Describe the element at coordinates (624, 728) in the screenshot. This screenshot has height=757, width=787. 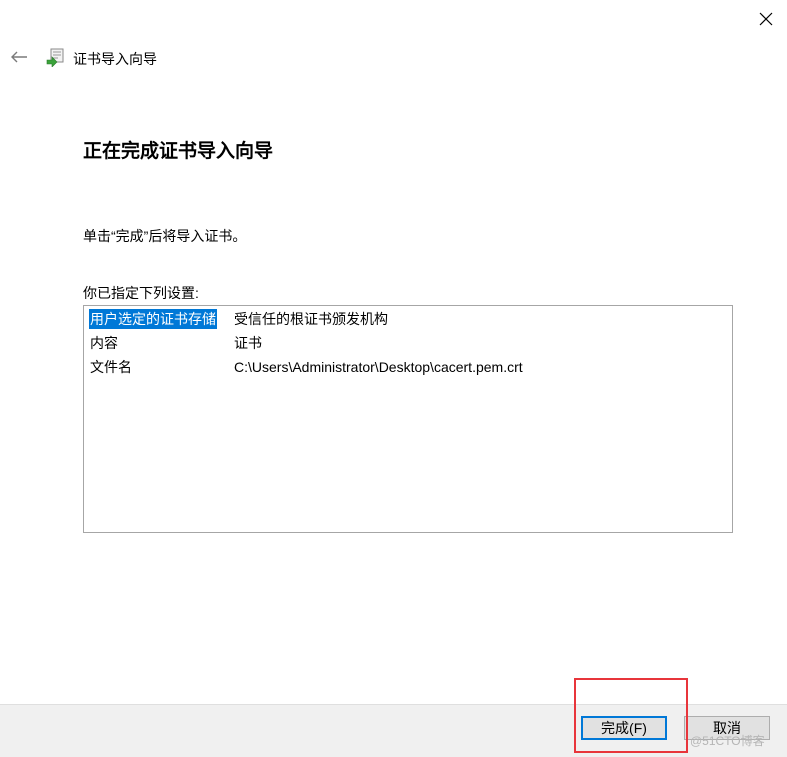
I see `finish-button: 完成(F)` at that location.